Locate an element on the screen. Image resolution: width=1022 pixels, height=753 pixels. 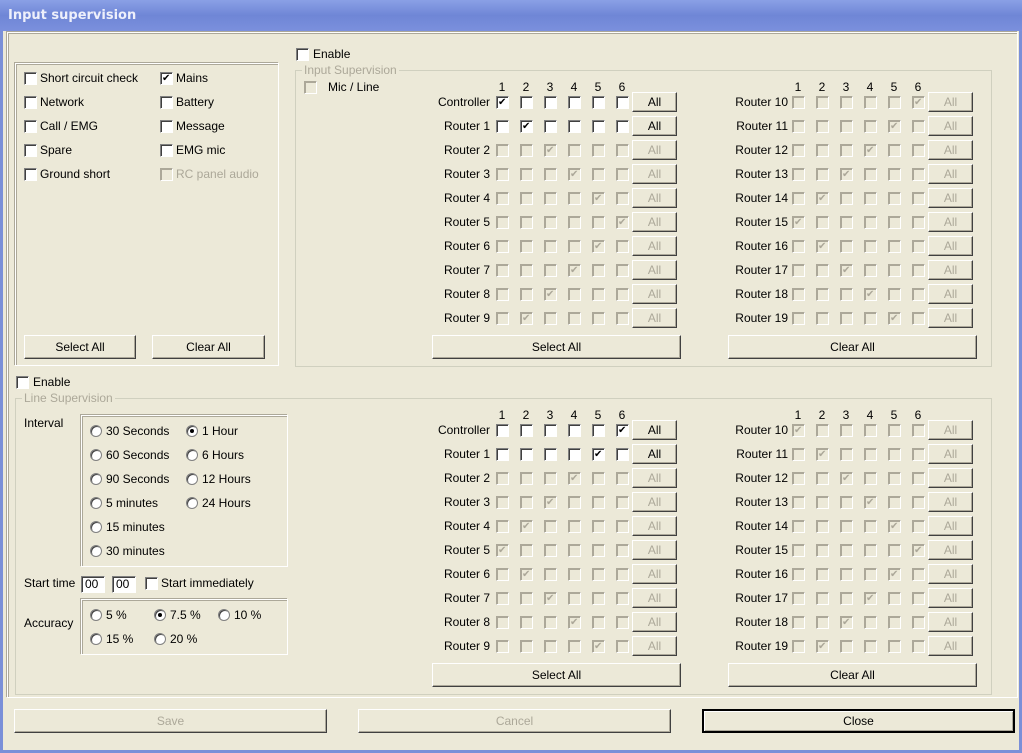
line-select-all-button: Select All is located at coordinates (556, 675).